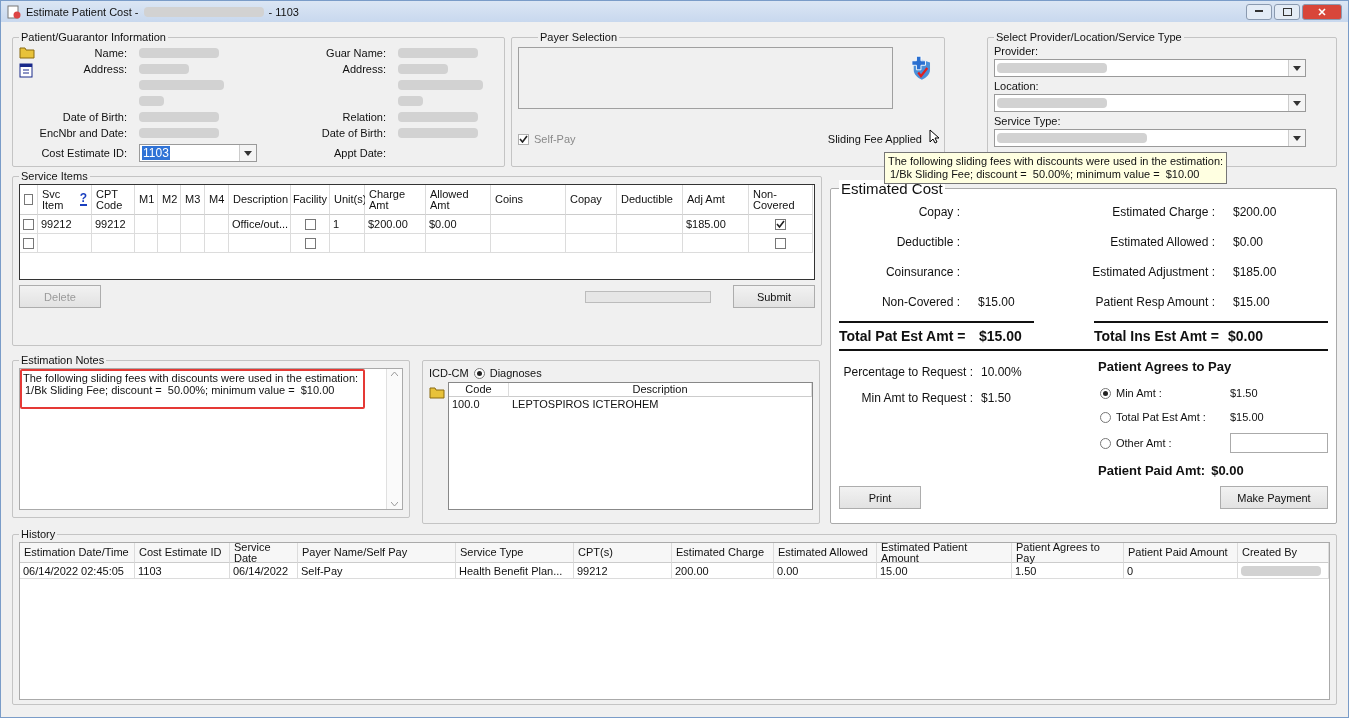  I want to click on table-cell: $185.00, so click(716, 224).